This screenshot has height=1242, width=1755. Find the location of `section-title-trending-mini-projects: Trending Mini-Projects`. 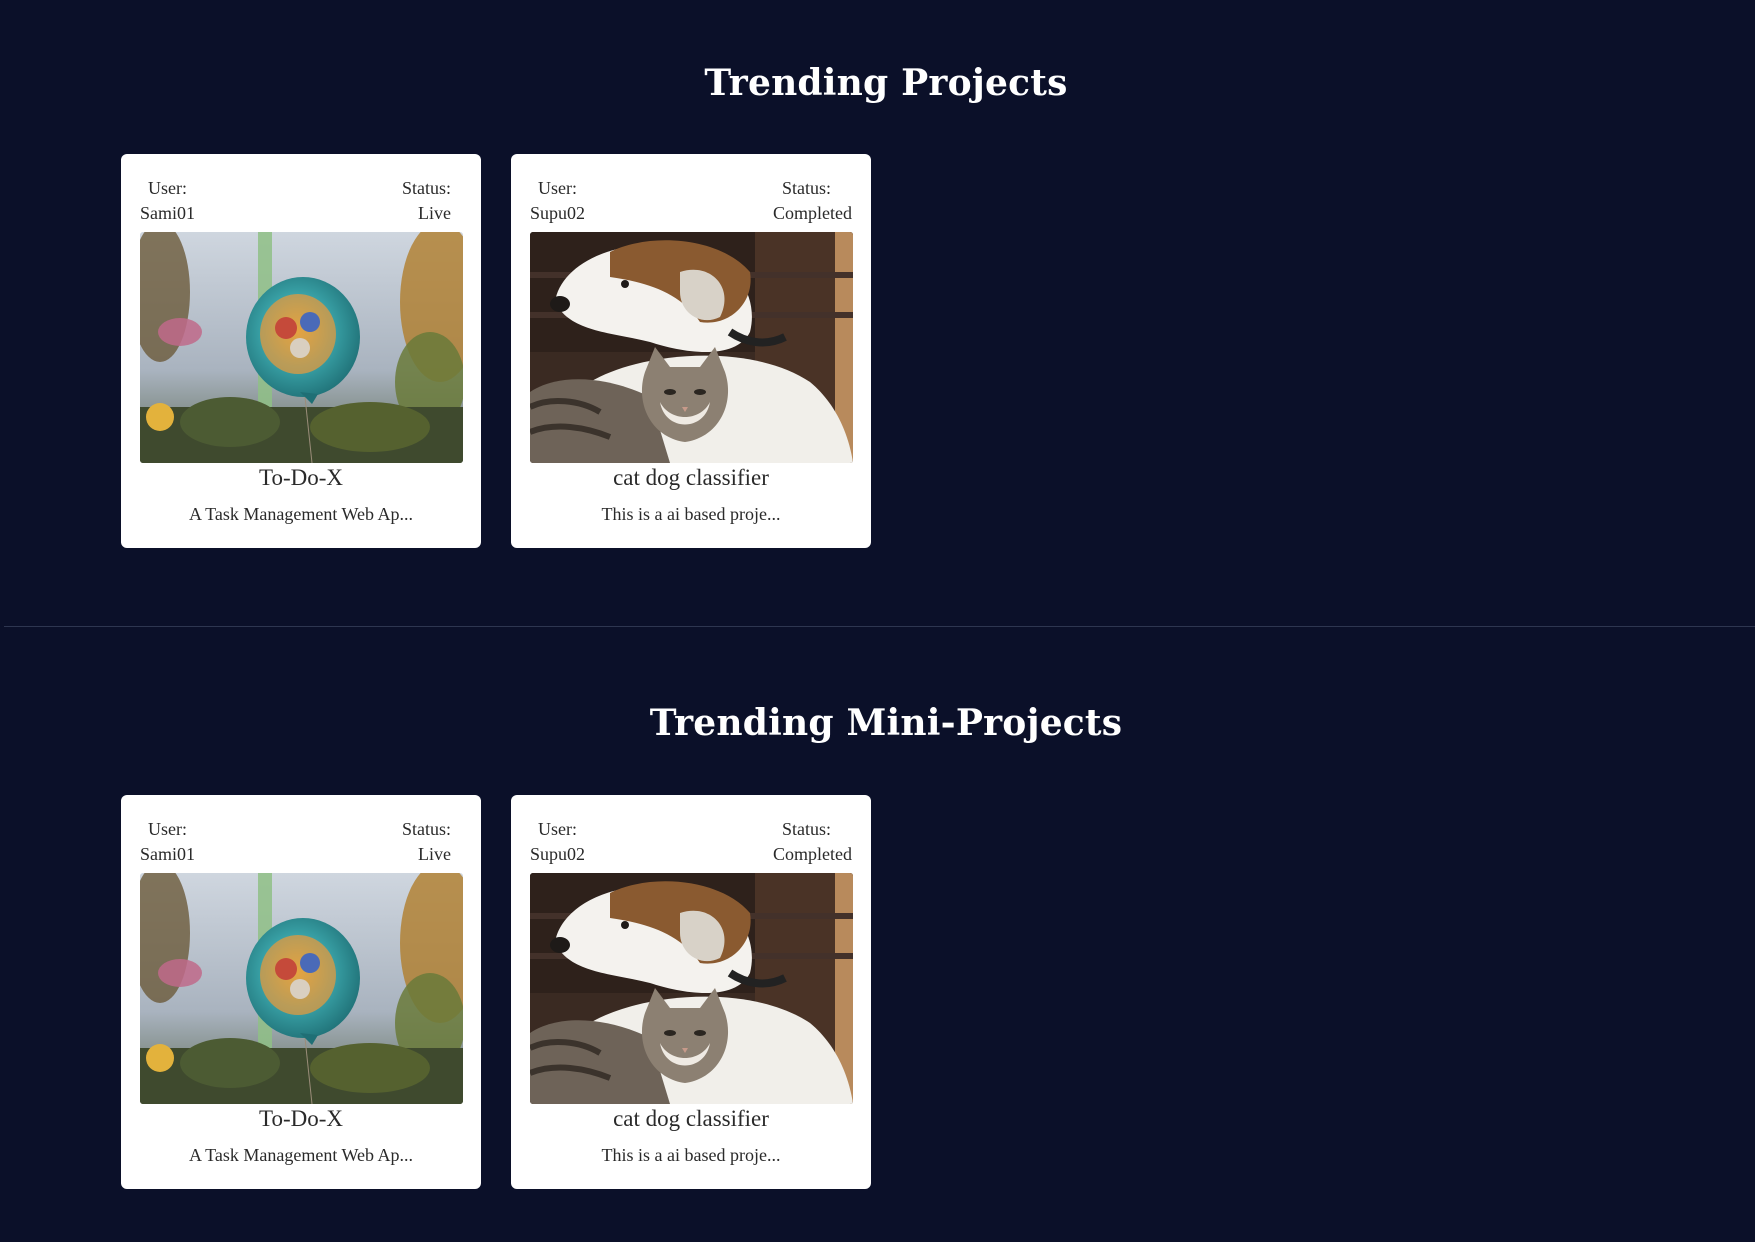

section-title-trending-mini-projects: Trending Mini-Projects is located at coordinates (886, 723).